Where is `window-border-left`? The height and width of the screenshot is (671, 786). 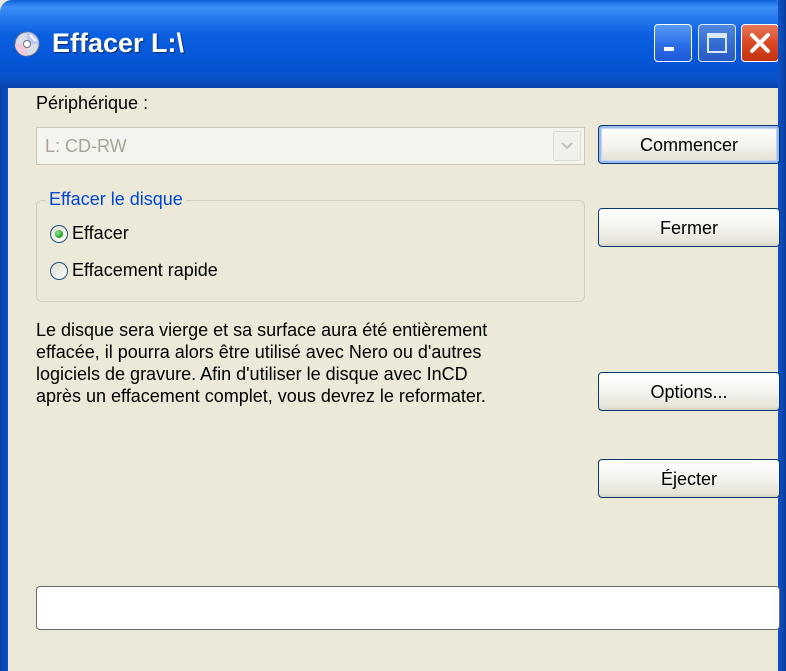
window-border-left is located at coordinates (4, 379).